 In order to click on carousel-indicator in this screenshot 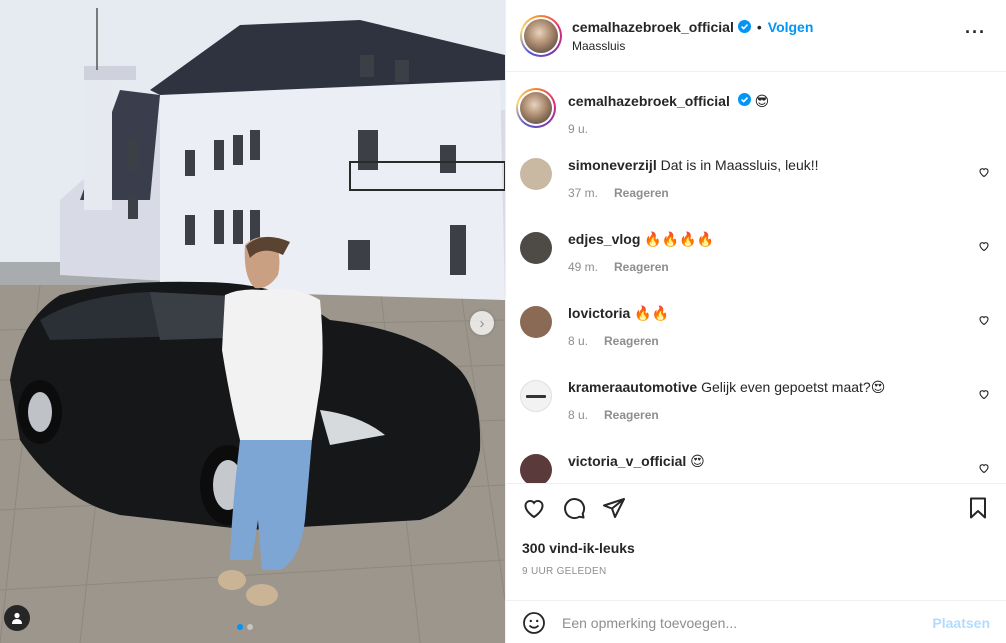, I will do `click(245, 627)`.